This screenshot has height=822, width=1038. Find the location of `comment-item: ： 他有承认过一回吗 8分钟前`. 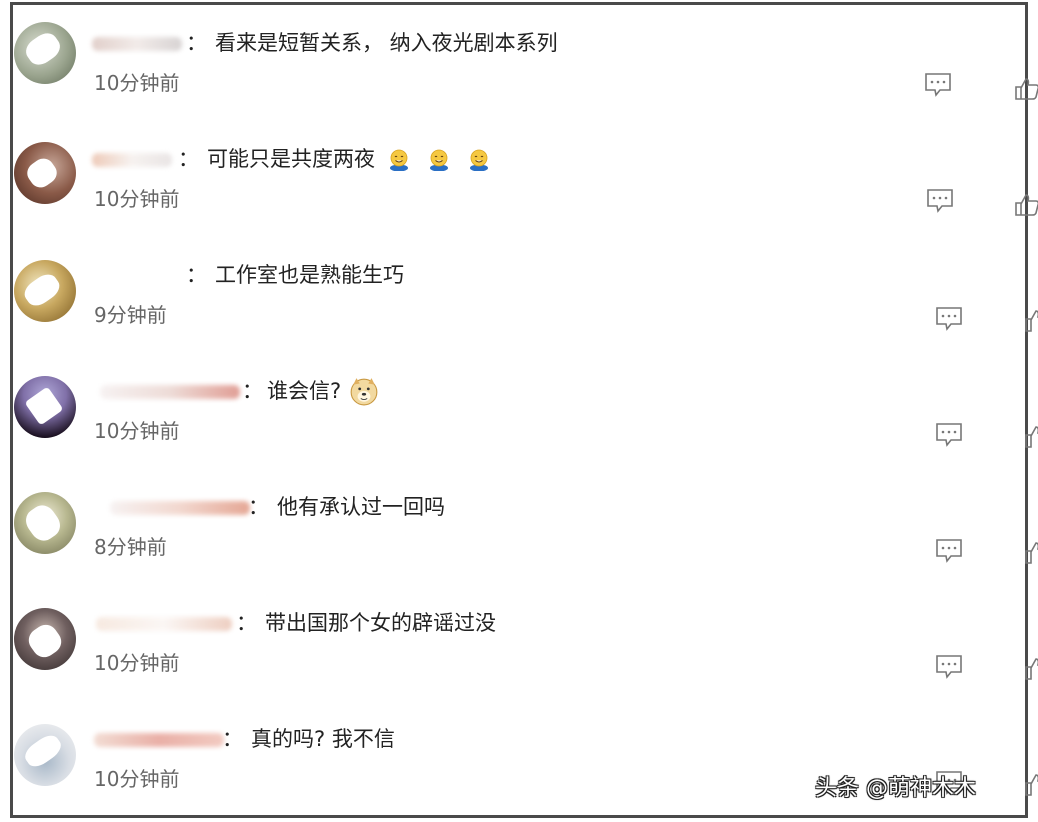

comment-item: ： 他有承认过一回吗 8分钟前 is located at coordinates (519, 522).